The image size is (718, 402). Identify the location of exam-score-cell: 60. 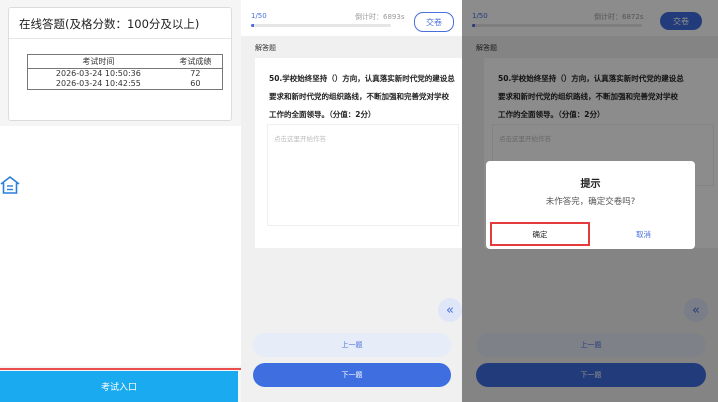
(195, 84).